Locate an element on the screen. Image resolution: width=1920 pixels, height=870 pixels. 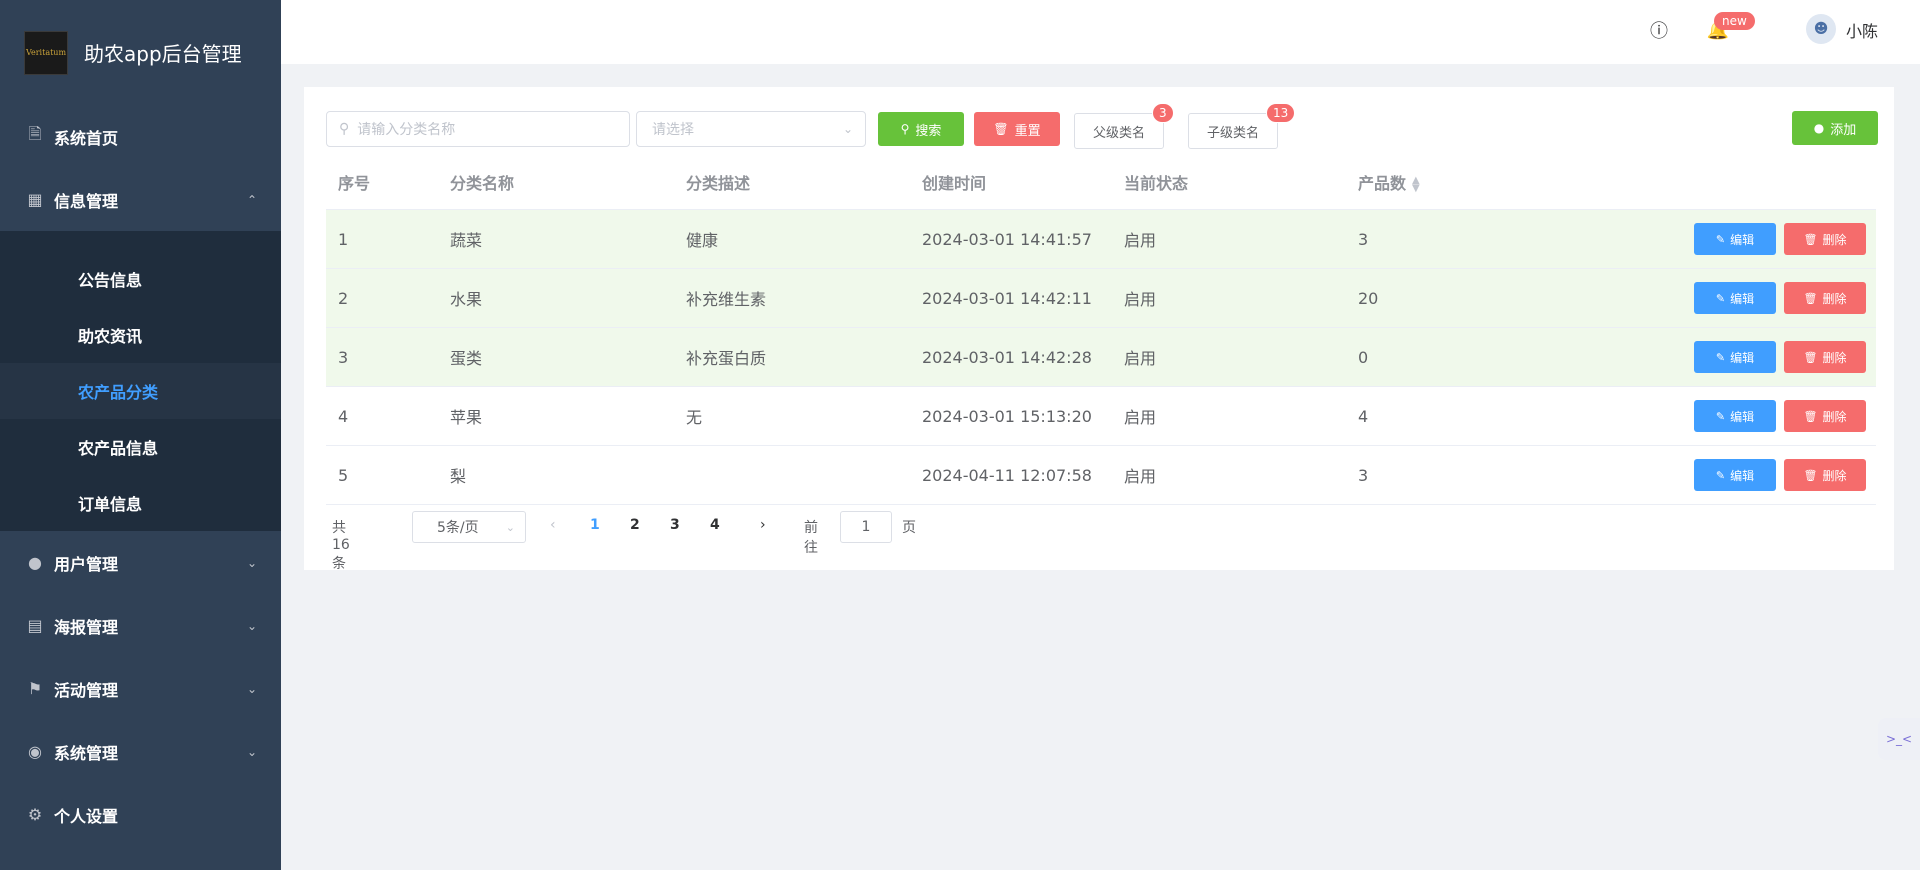
sidebar-item-home: 🗎 系统首页 is located at coordinates (140, 136).